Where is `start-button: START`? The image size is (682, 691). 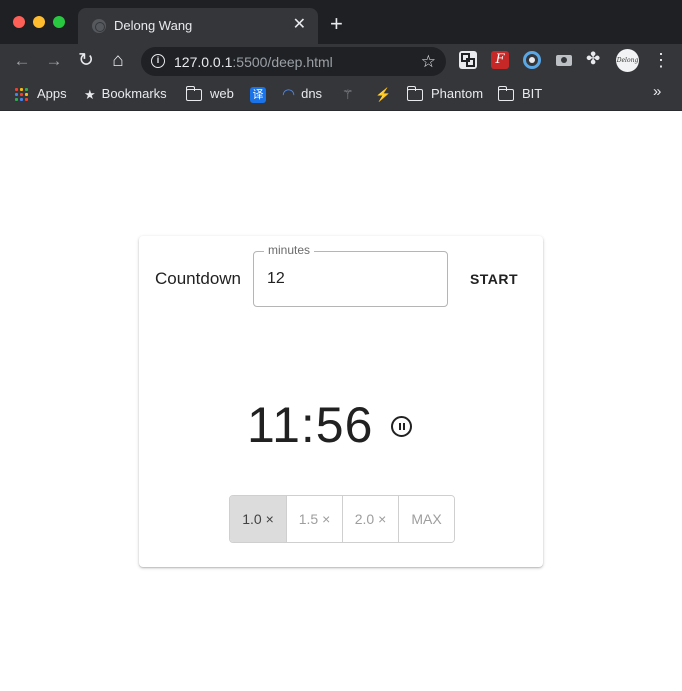
start-button: START is located at coordinates (494, 279).